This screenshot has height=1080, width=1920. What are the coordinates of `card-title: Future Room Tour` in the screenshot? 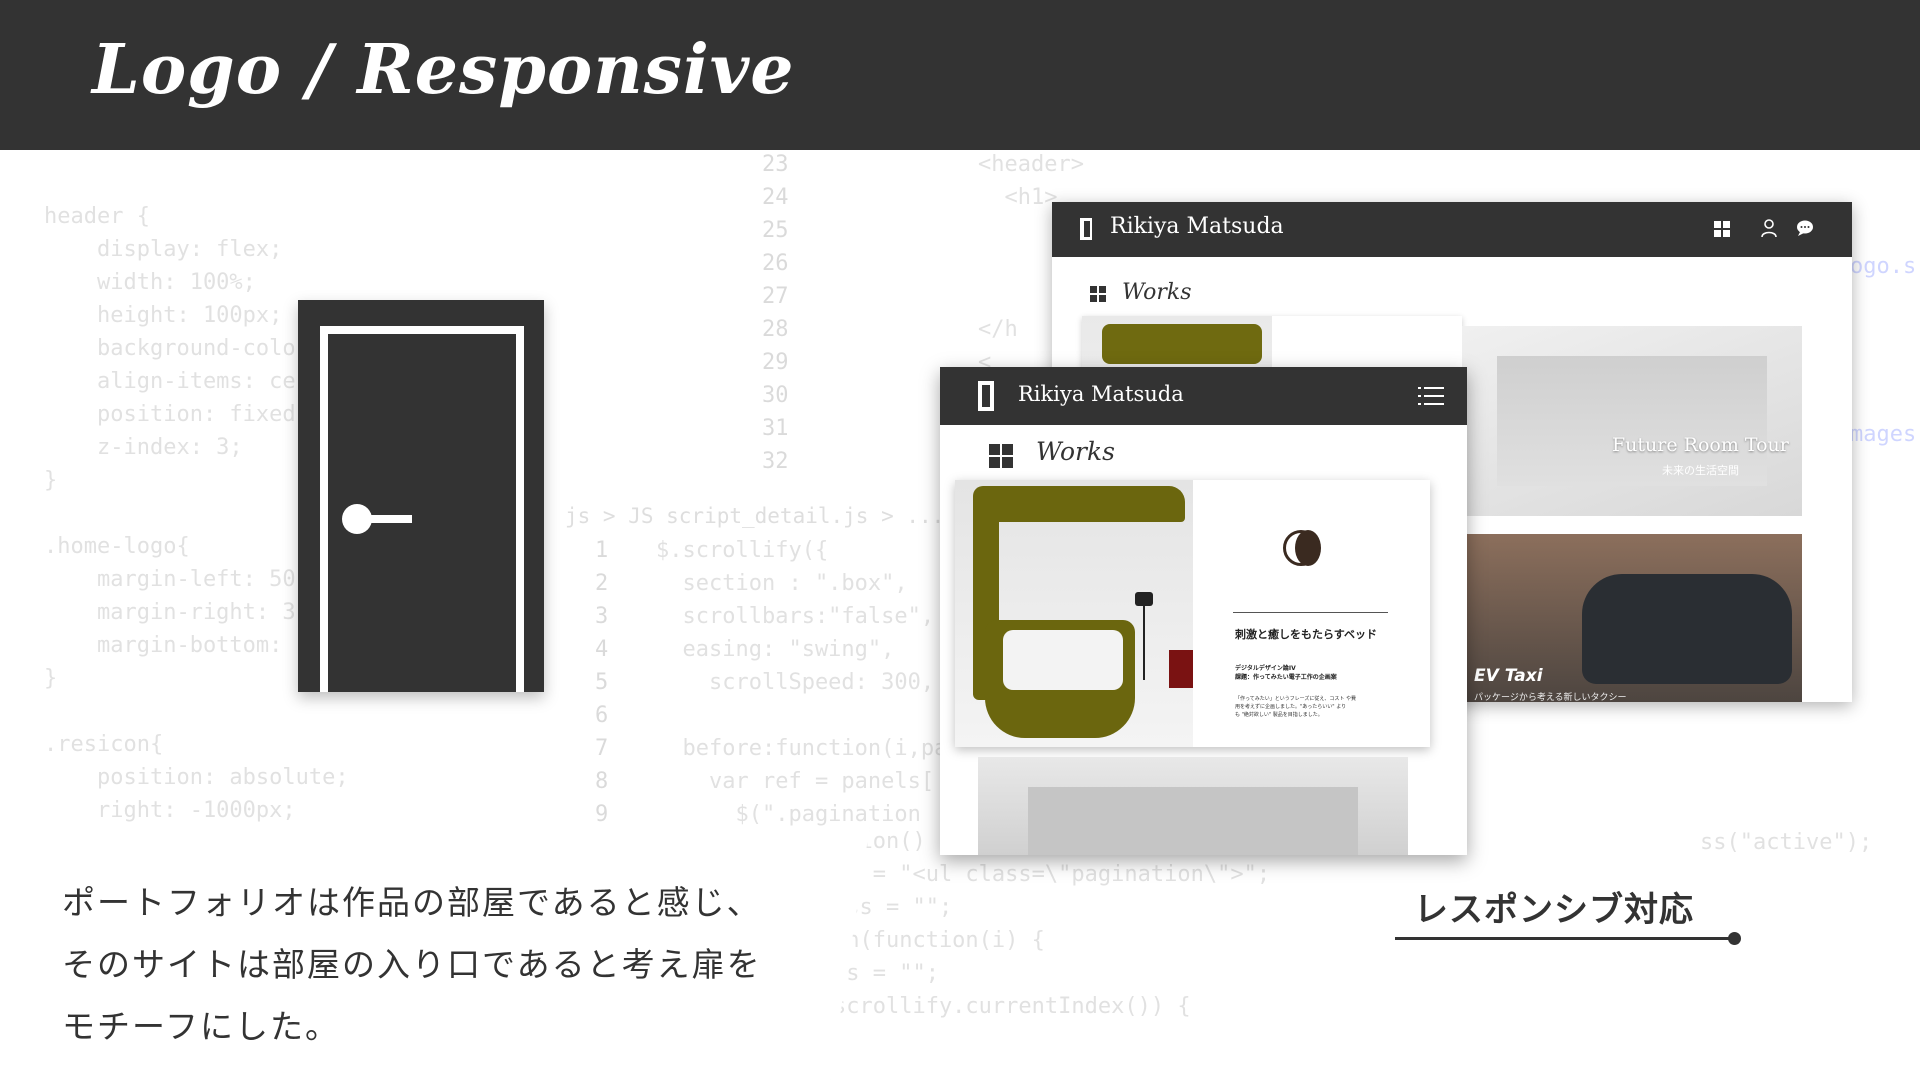 It's located at (1700, 445).